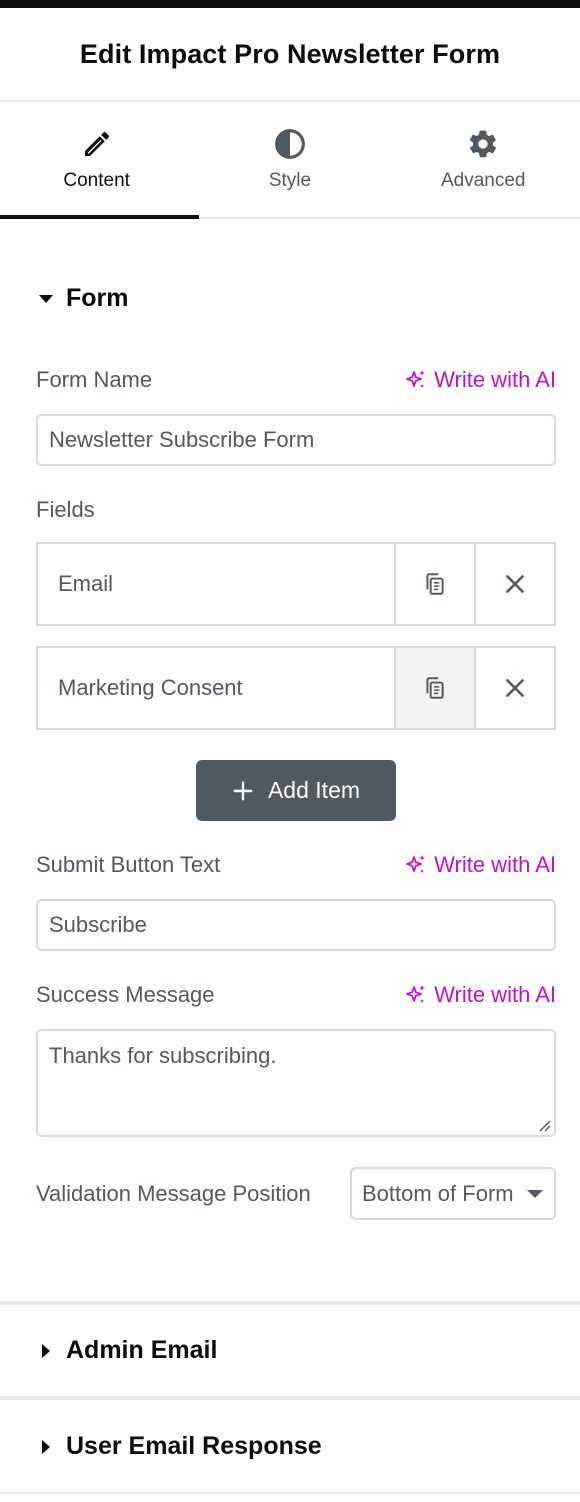  What do you see at coordinates (173, 1193) in the screenshot?
I see `validation-position-label: Validation Message Position` at bounding box center [173, 1193].